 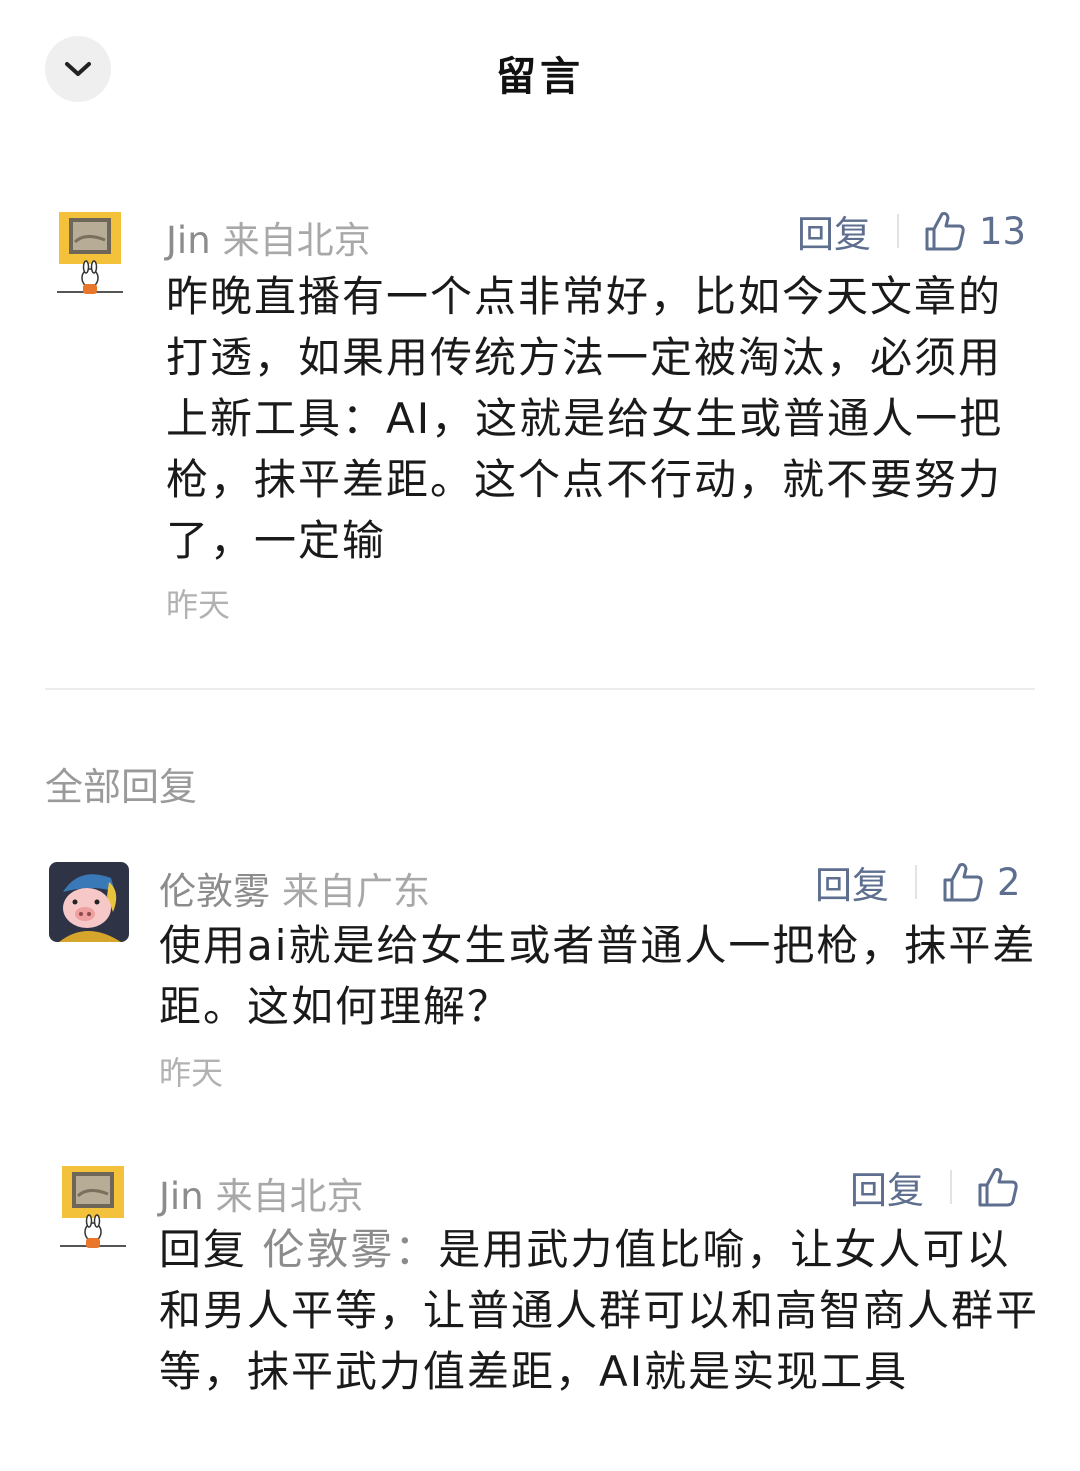 What do you see at coordinates (540, 77) in the screenshot?
I see `page-title: 留言` at bounding box center [540, 77].